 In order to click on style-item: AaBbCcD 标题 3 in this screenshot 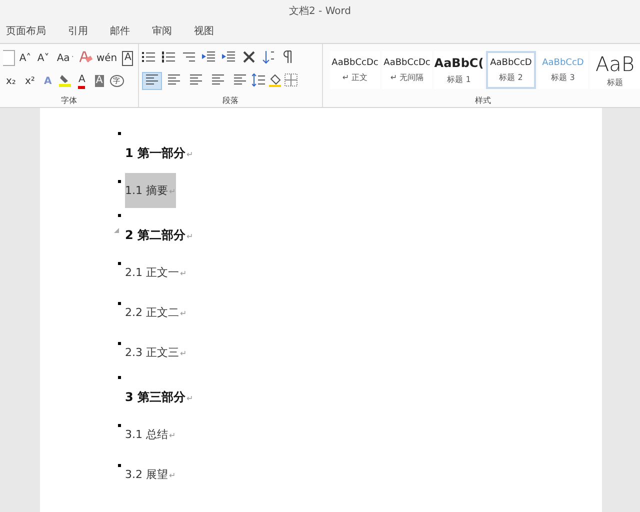, I will do `click(563, 70)`.